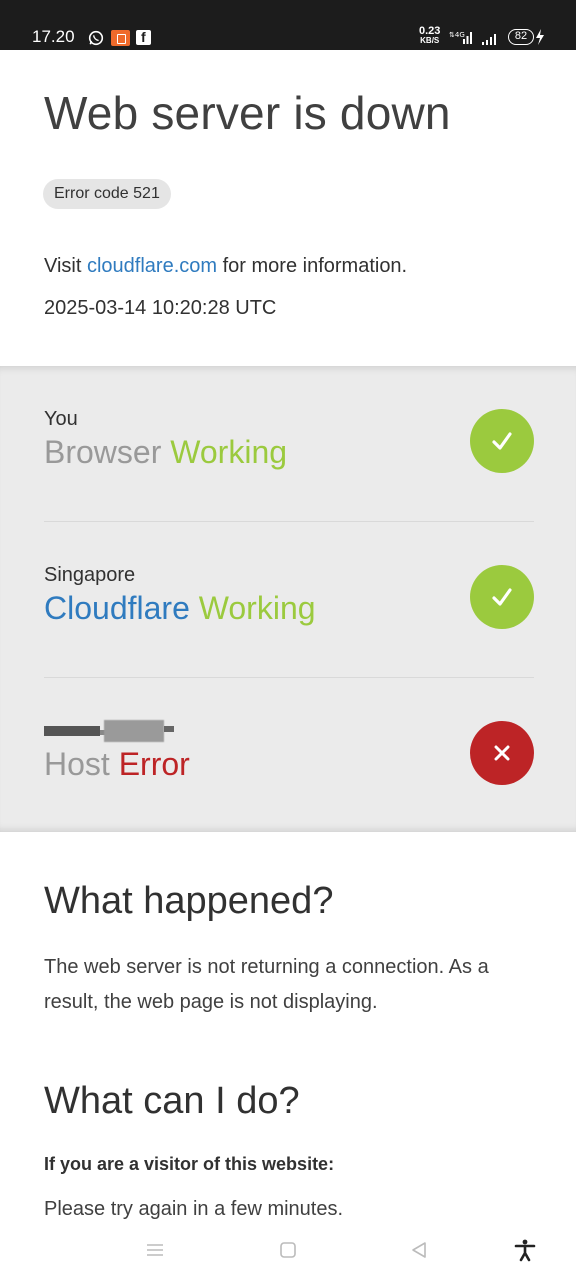  I want to click on status-row-host: Host Error, so click(289, 756).